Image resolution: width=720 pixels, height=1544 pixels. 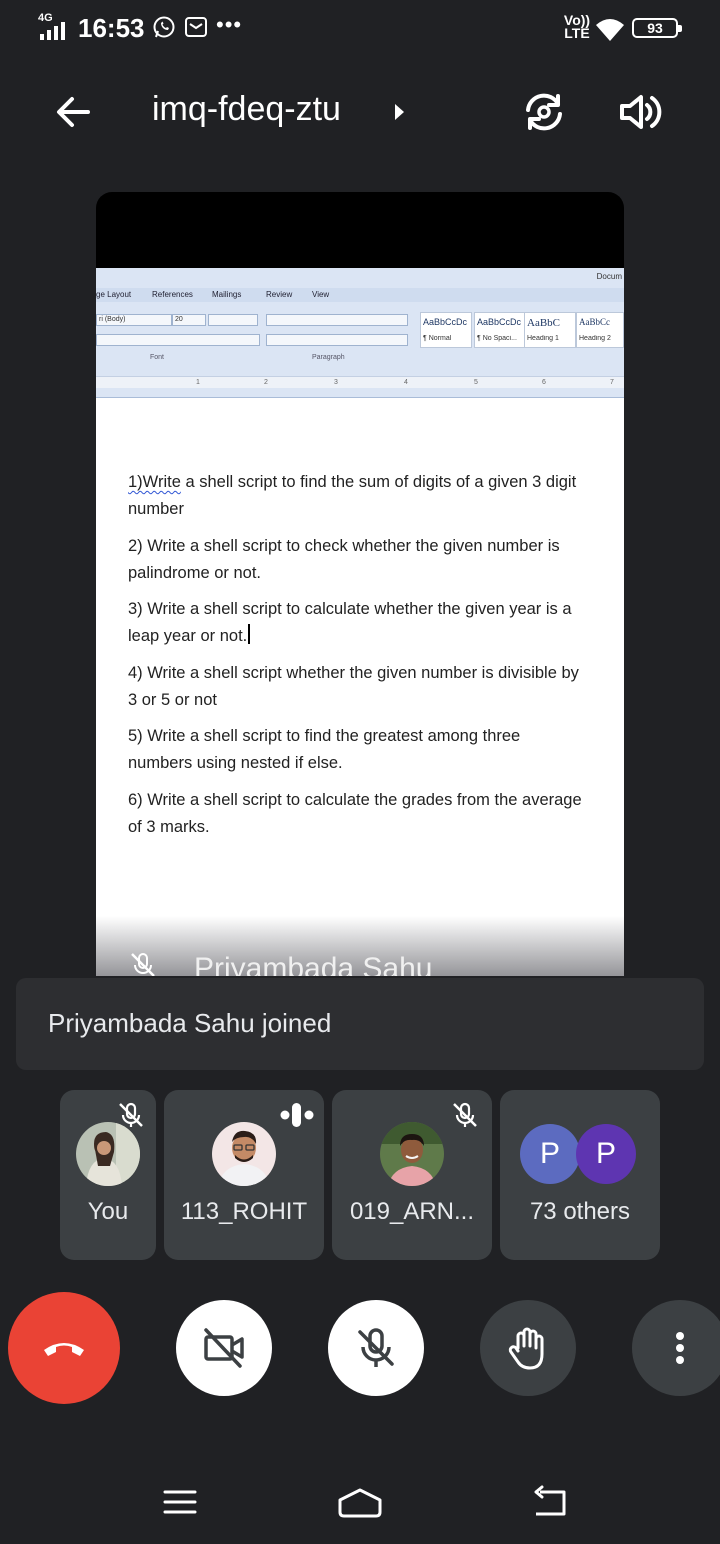 I want to click on switch-camera-icon, so click(x=544, y=112).